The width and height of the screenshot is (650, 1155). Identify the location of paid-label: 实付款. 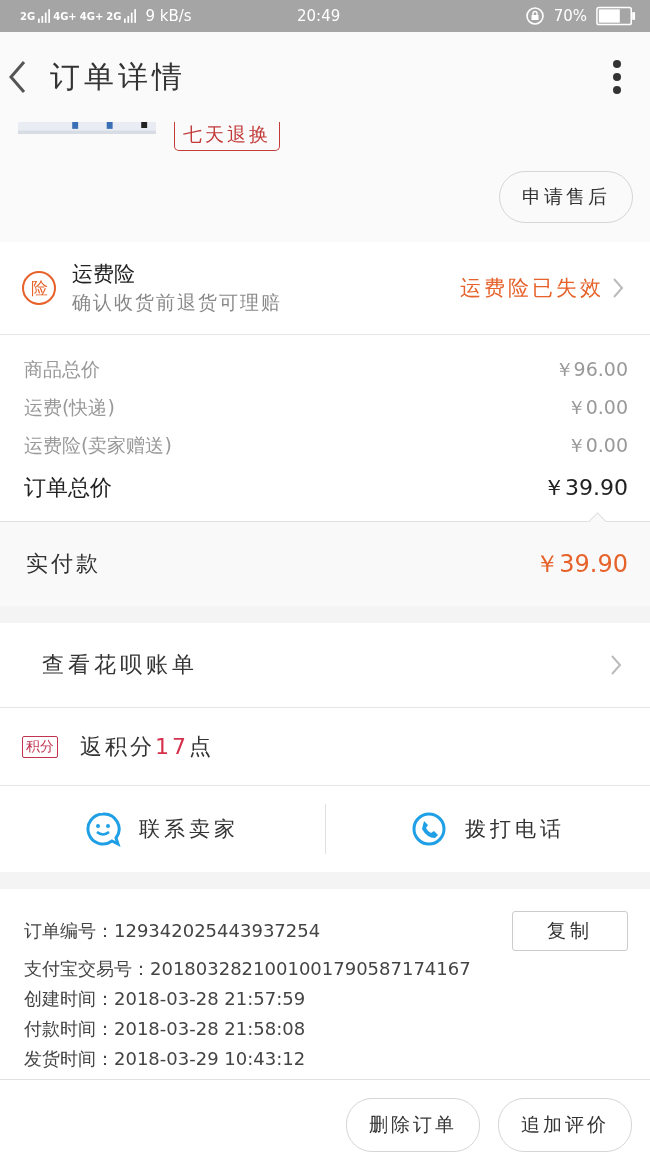
(63, 564).